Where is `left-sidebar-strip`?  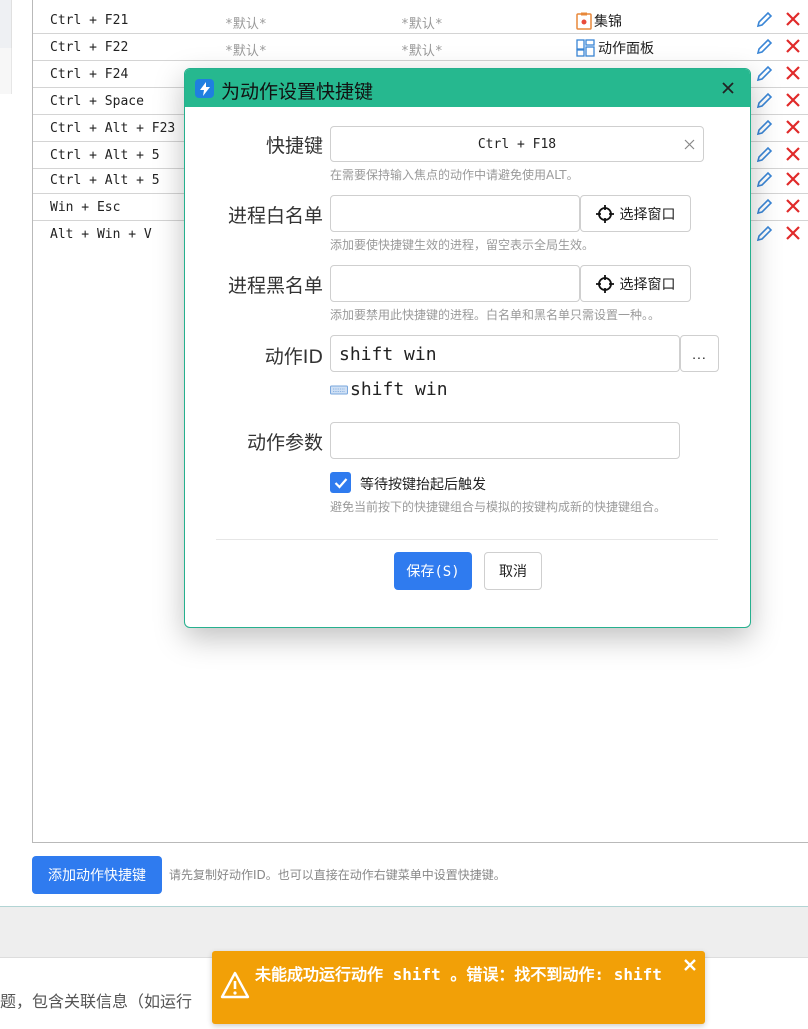
left-sidebar-strip is located at coordinates (6, 24).